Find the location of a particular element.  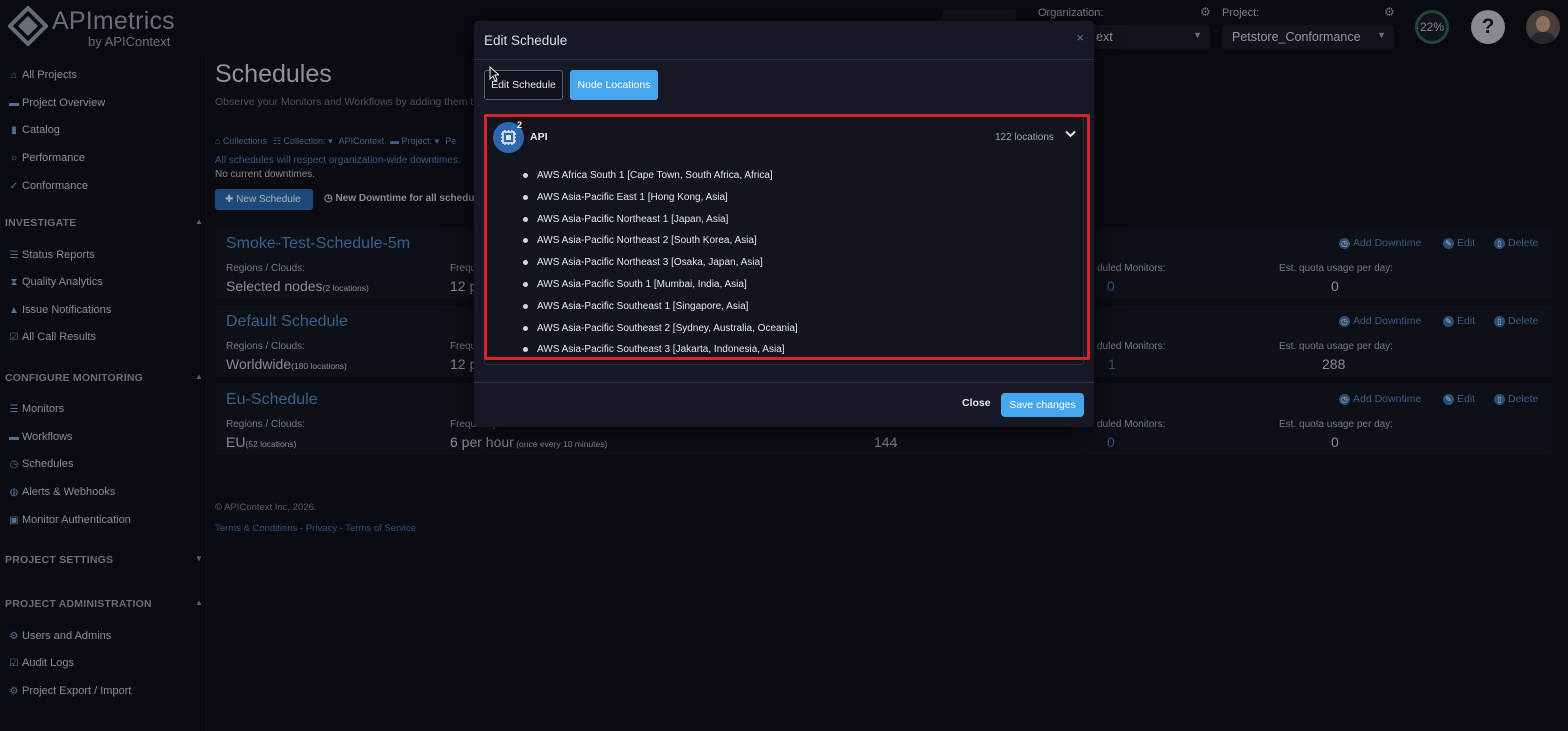

tab-node-locations: Node Locations is located at coordinates (614, 85).